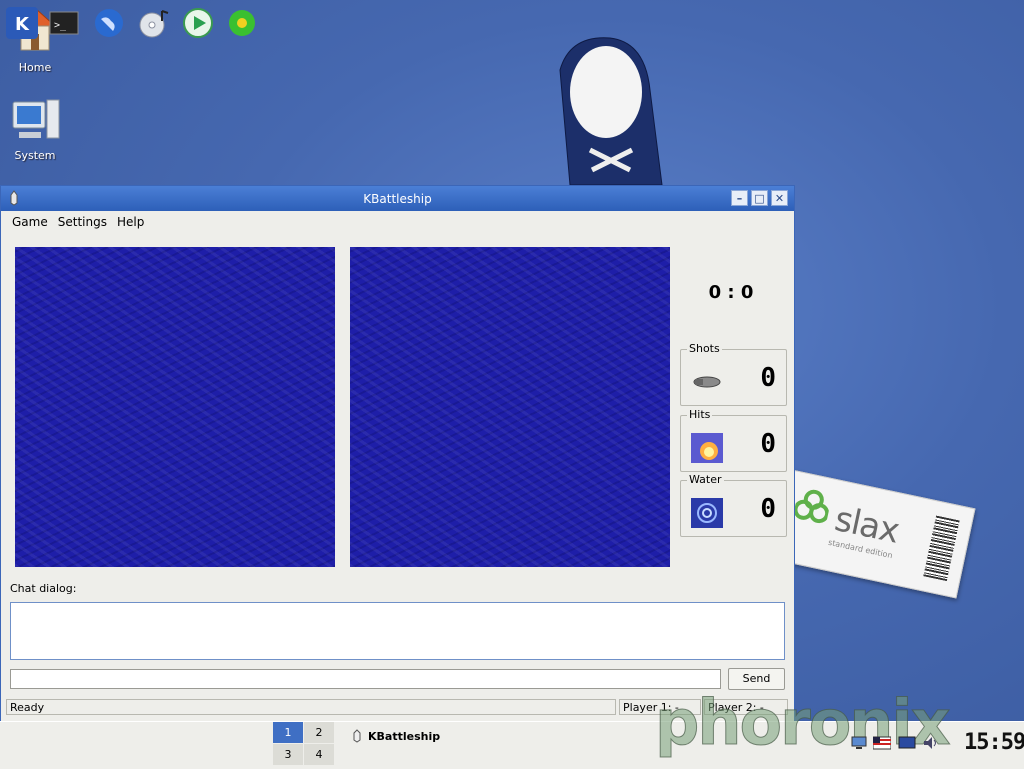  Describe the element at coordinates (611, 111) in the screenshot. I see `sneaker-wallpaper-art` at that location.